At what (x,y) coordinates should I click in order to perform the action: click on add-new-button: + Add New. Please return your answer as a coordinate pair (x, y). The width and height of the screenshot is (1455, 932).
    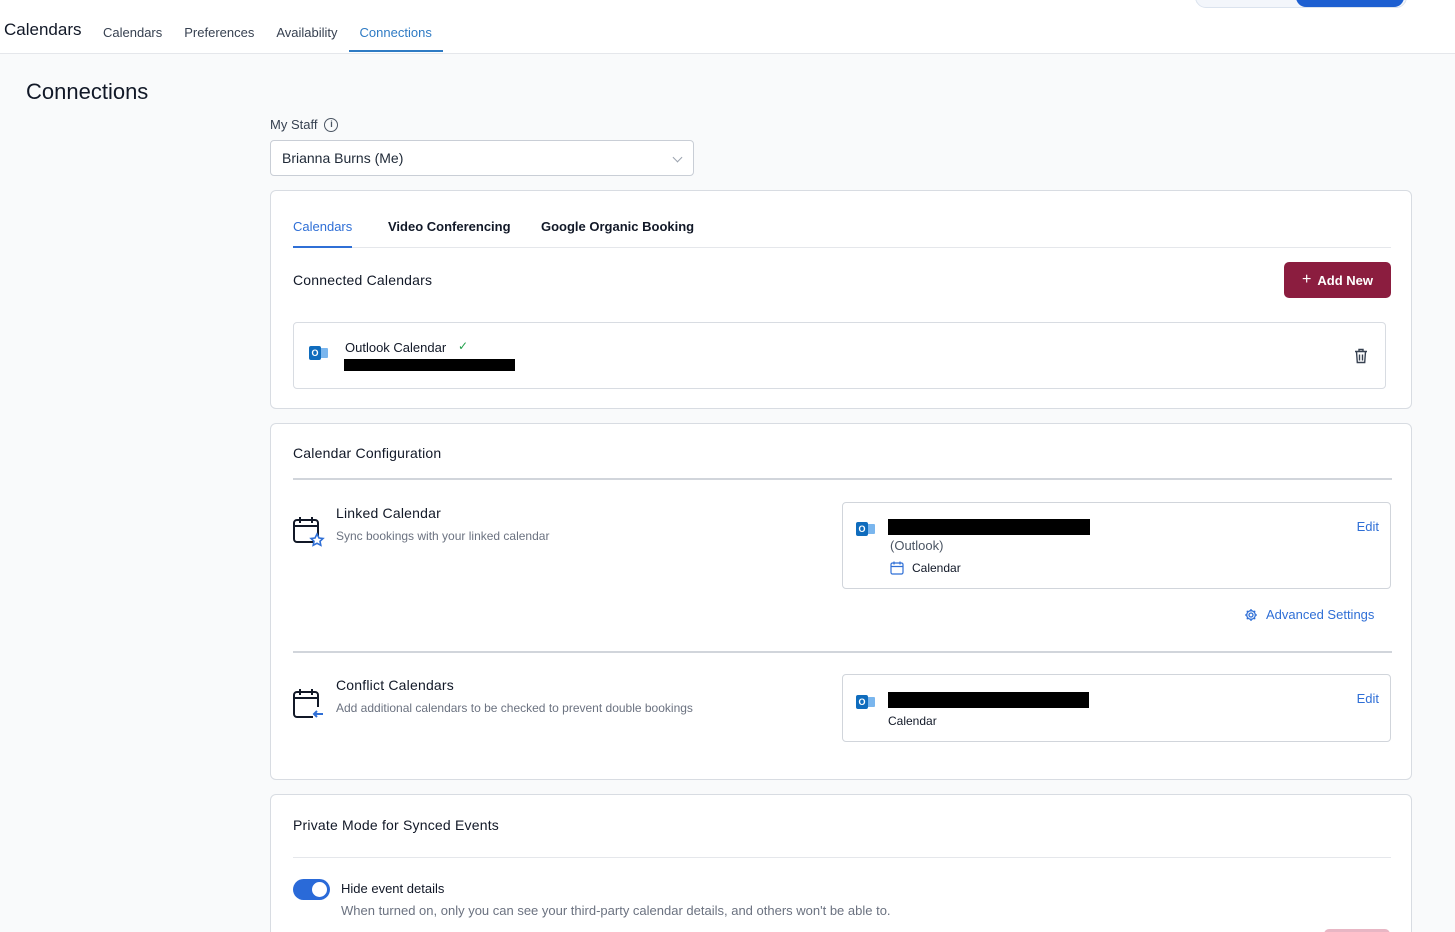
    Looking at the image, I should click on (1337, 280).